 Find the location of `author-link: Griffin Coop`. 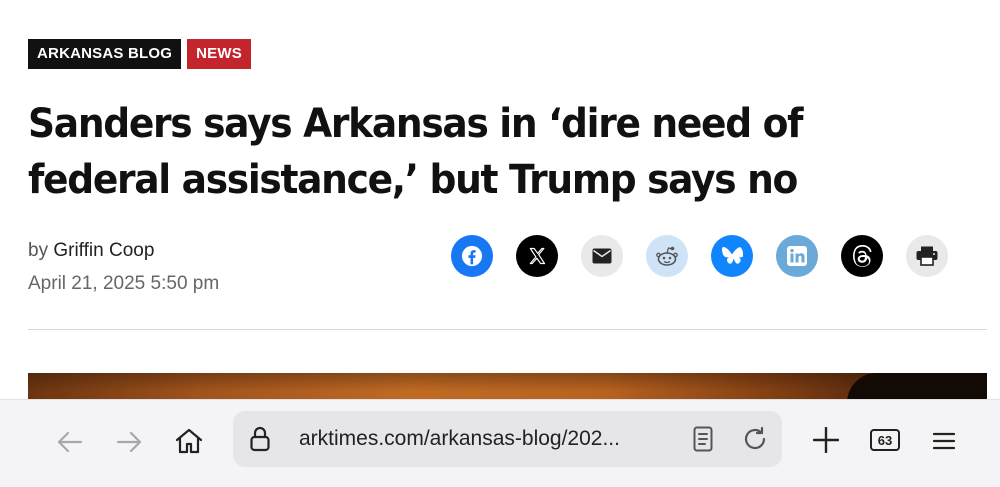

author-link: Griffin Coop is located at coordinates (103, 250).